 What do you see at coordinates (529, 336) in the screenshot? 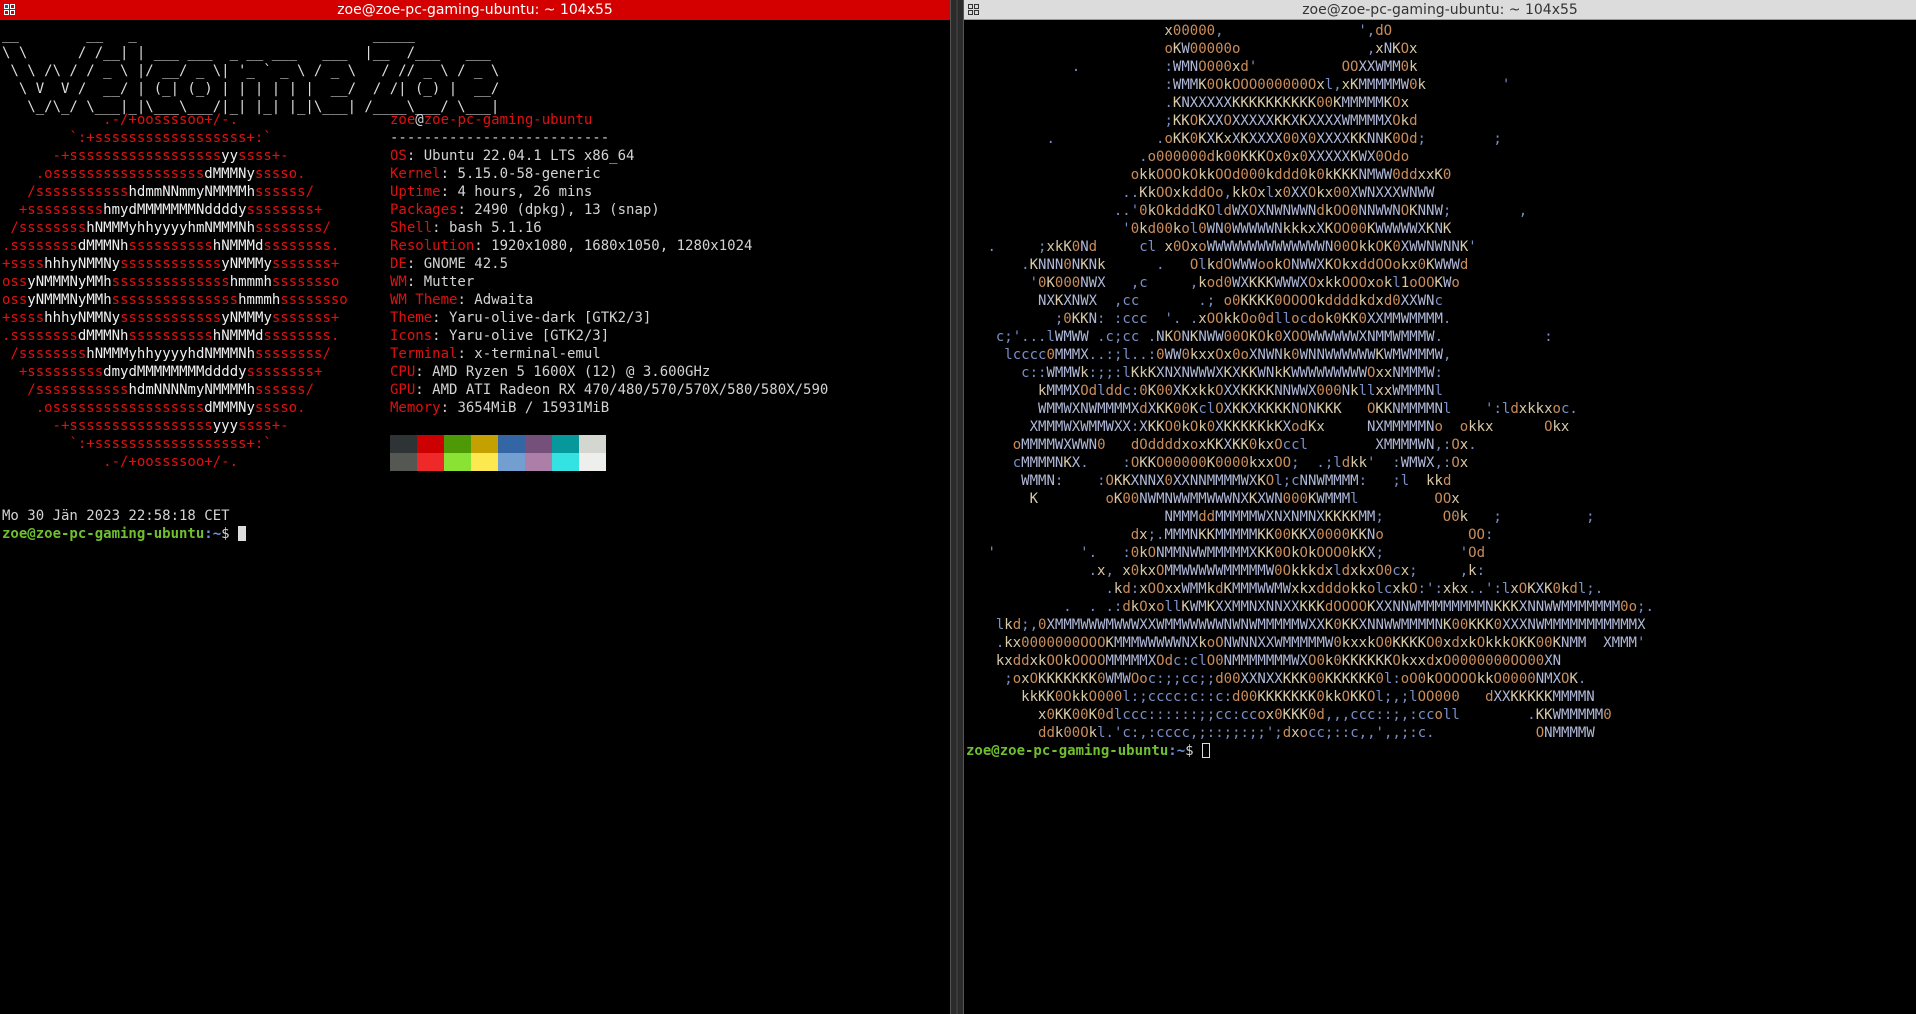
I see `info-value: Yaru-olive [GTK2/3]` at bounding box center [529, 336].